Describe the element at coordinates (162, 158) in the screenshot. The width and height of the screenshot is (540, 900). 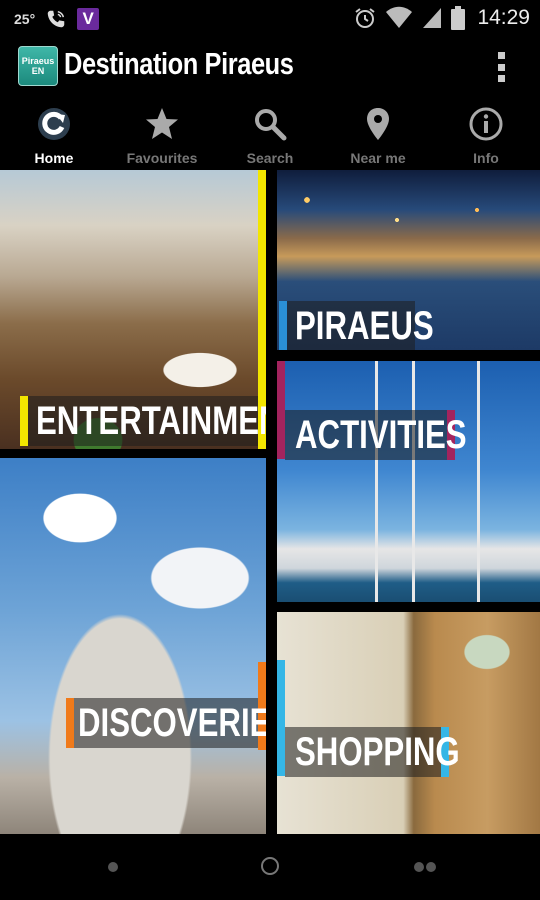
I see `tab-label: Favourites` at that location.